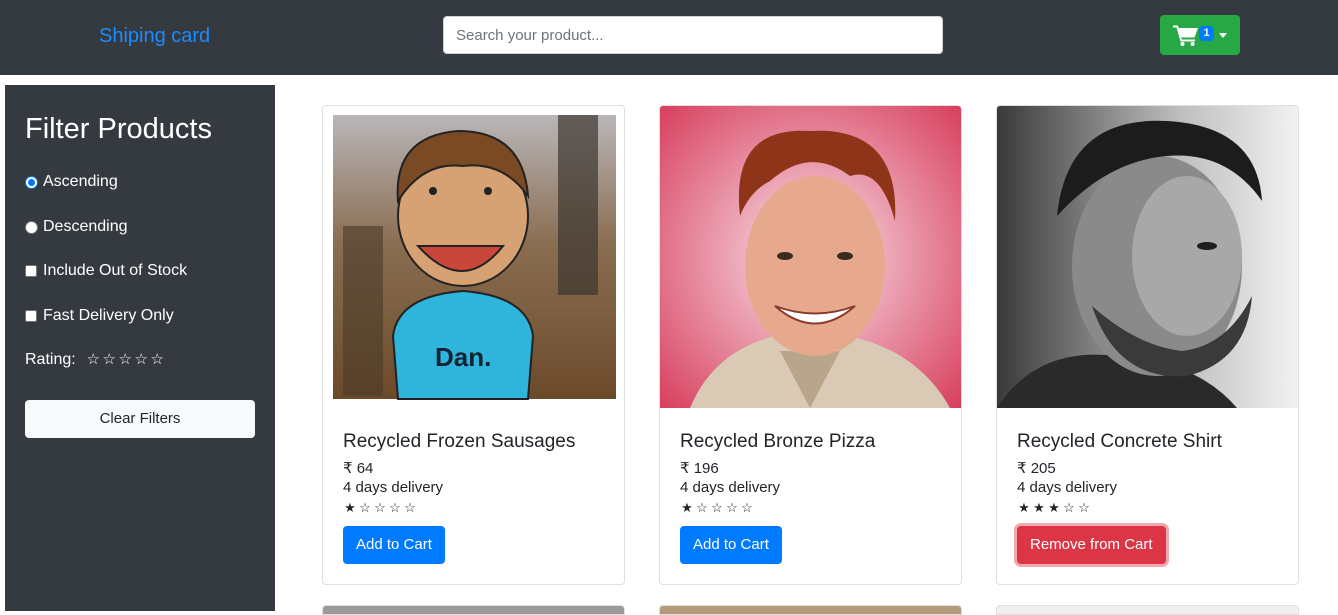 The height and width of the screenshot is (615, 1338). I want to click on sort-ascending-option: Ascending, so click(71, 182).